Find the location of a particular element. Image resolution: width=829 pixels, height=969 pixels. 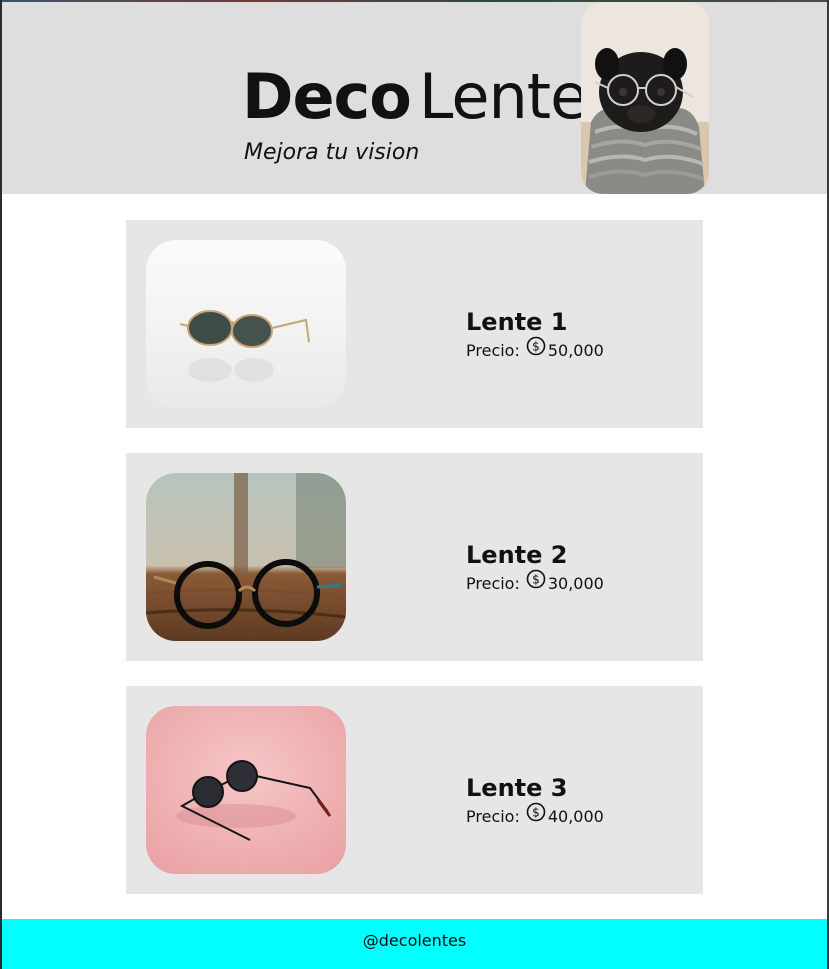

site-footer: @decolentes is located at coordinates (414, 944).